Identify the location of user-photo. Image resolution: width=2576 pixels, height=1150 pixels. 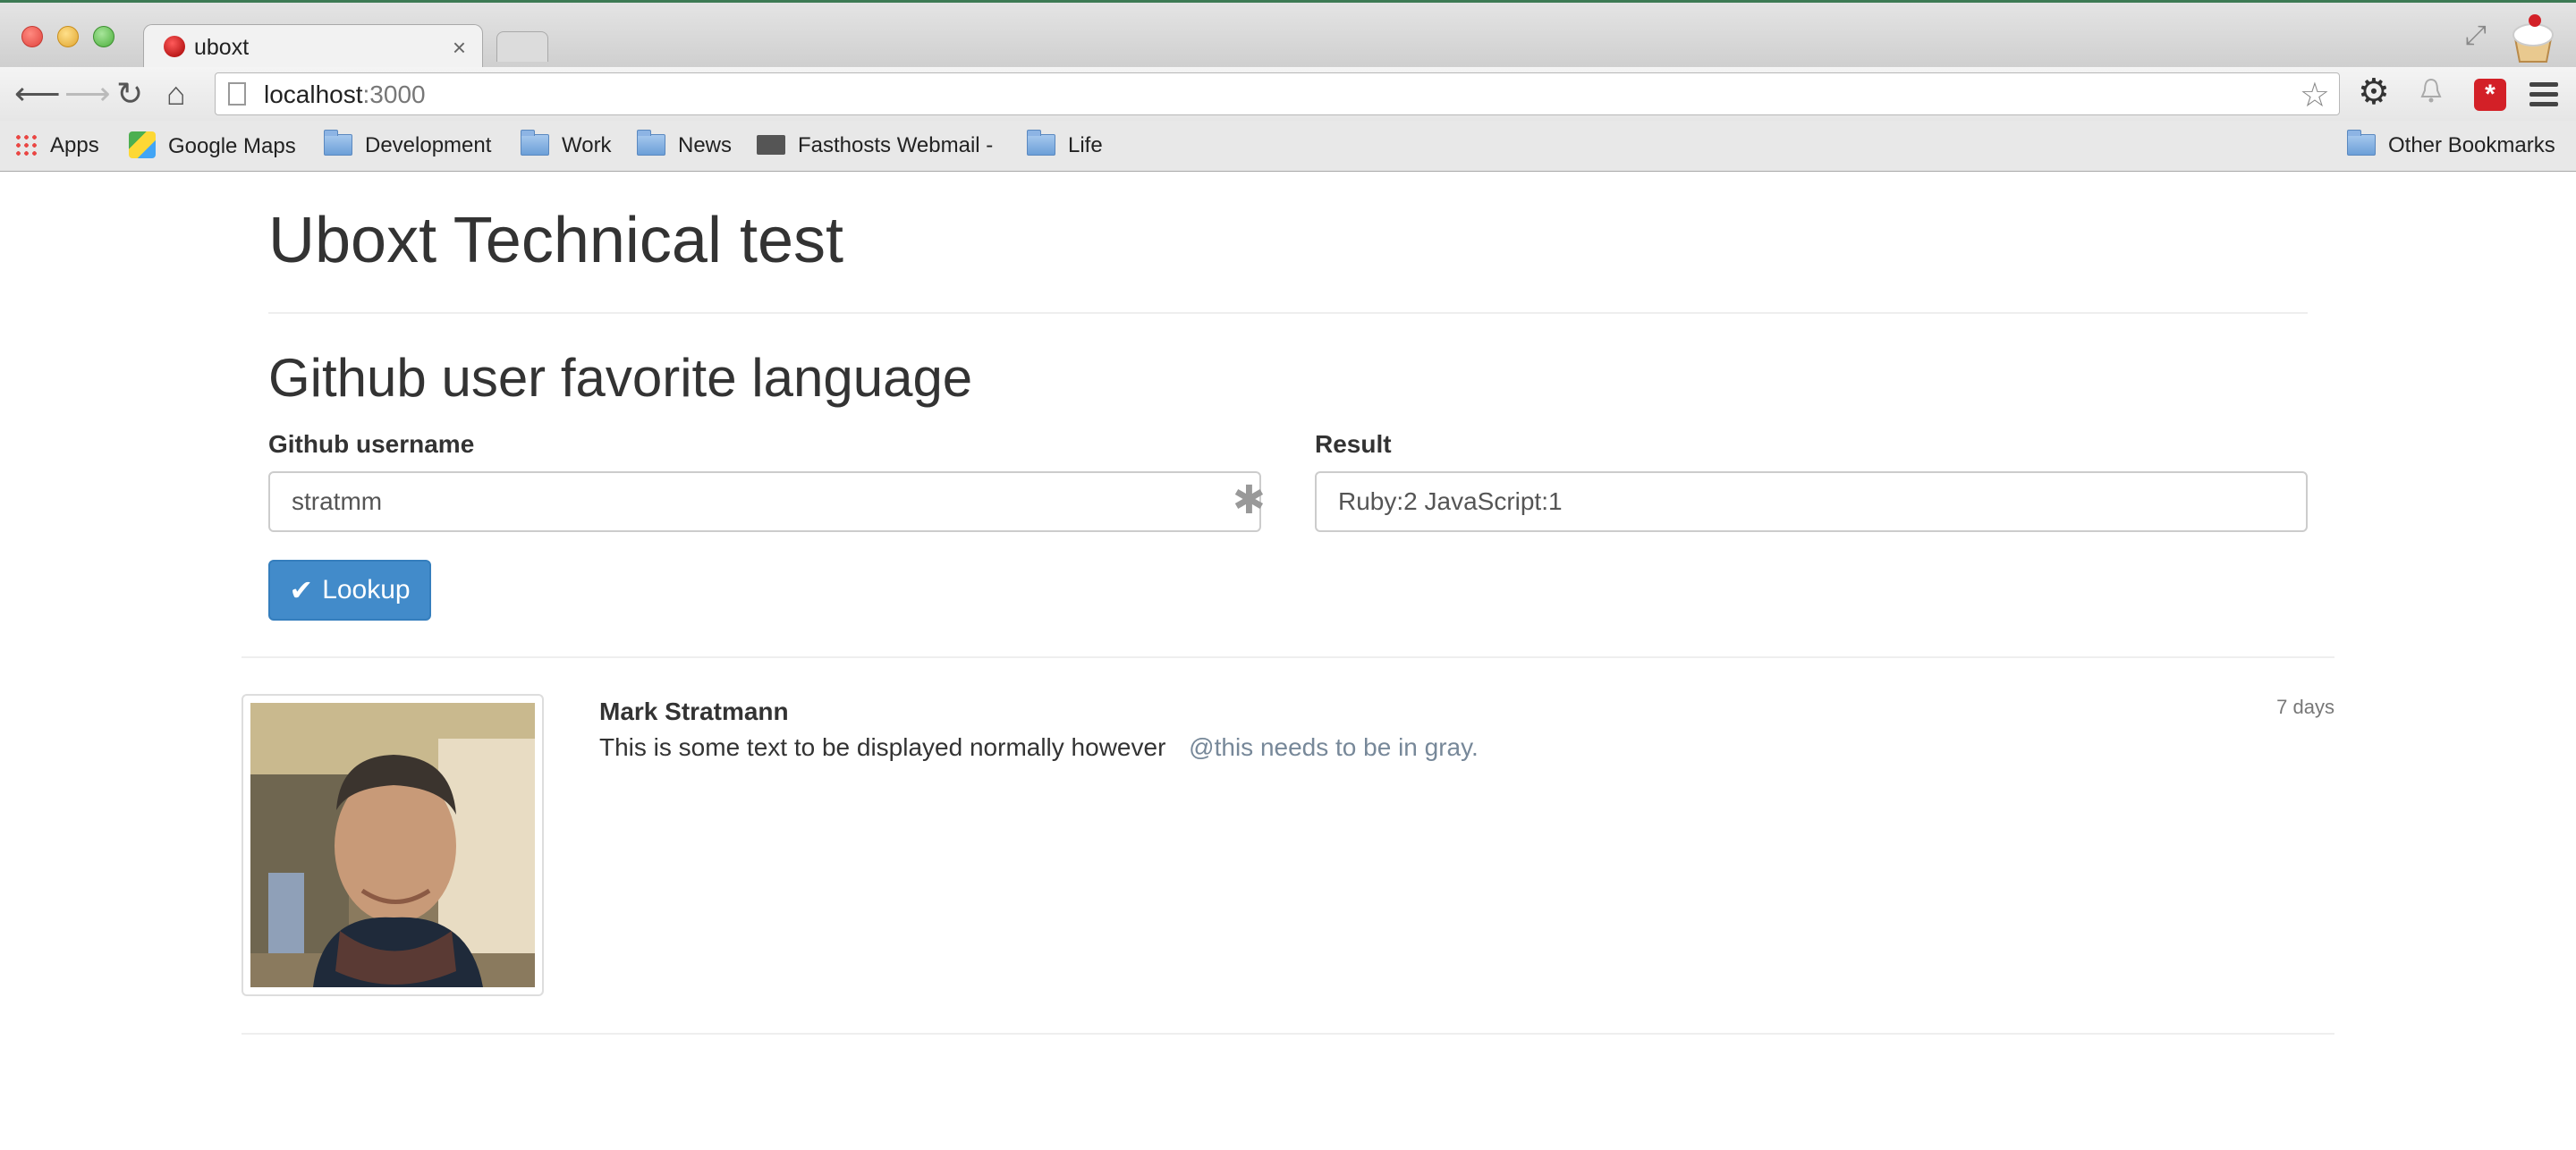
(392, 845).